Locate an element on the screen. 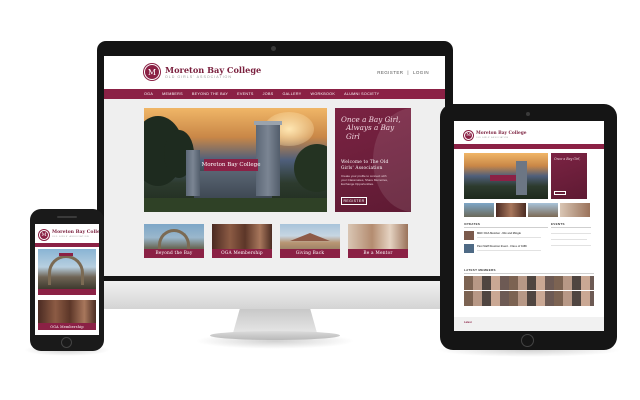  nav-item-jobs: JOBS is located at coordinates (268, 94).